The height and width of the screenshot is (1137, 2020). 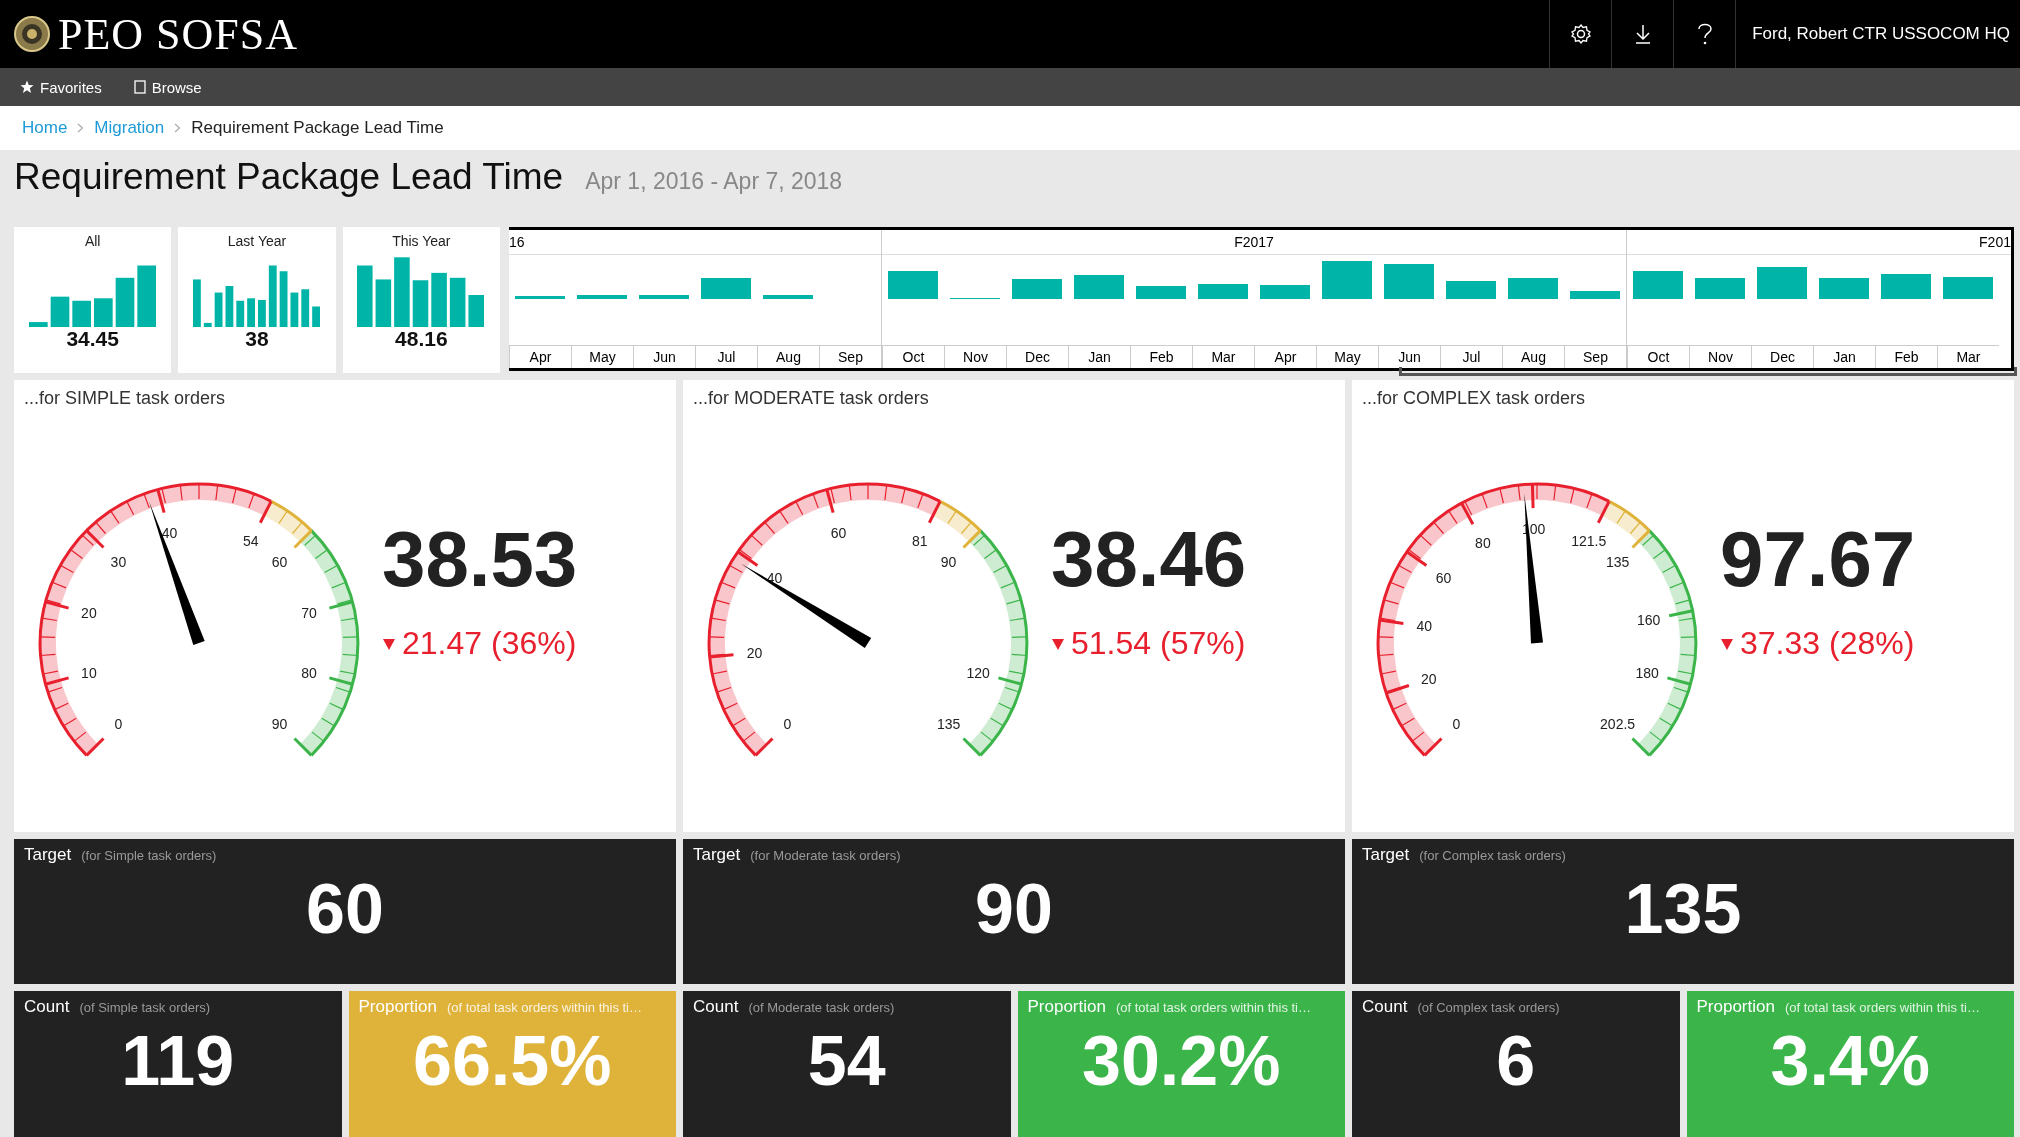 What do you see at coordinates (825, 855) in the screenshot?
I see `card-note: (for Moderate task orders)` at bounding box center [825, 855].